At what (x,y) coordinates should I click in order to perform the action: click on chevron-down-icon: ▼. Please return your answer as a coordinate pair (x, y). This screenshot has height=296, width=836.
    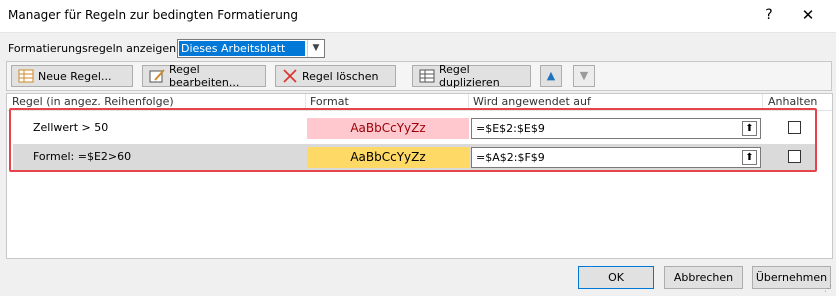
    Looking at the image, I should click on (315, 48).